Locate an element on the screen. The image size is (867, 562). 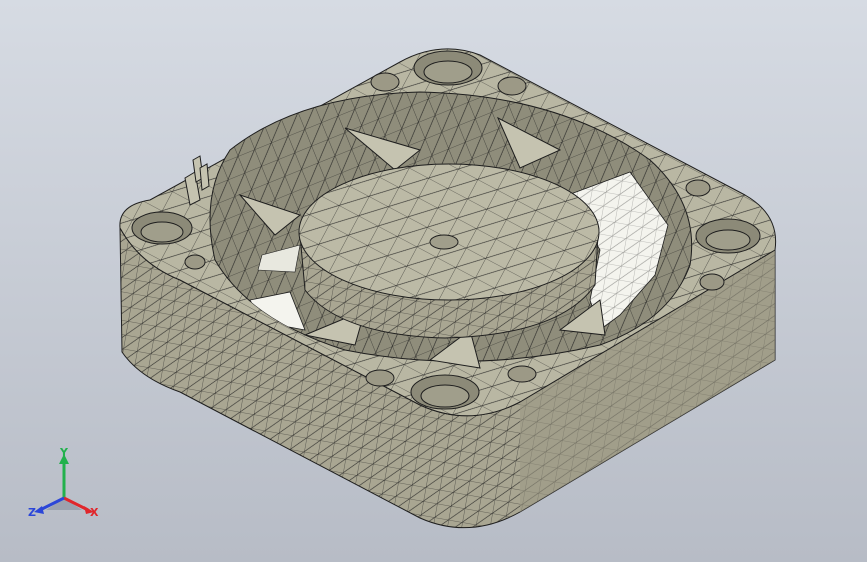
triad-x-label: X is located at coordinates (94, 512).